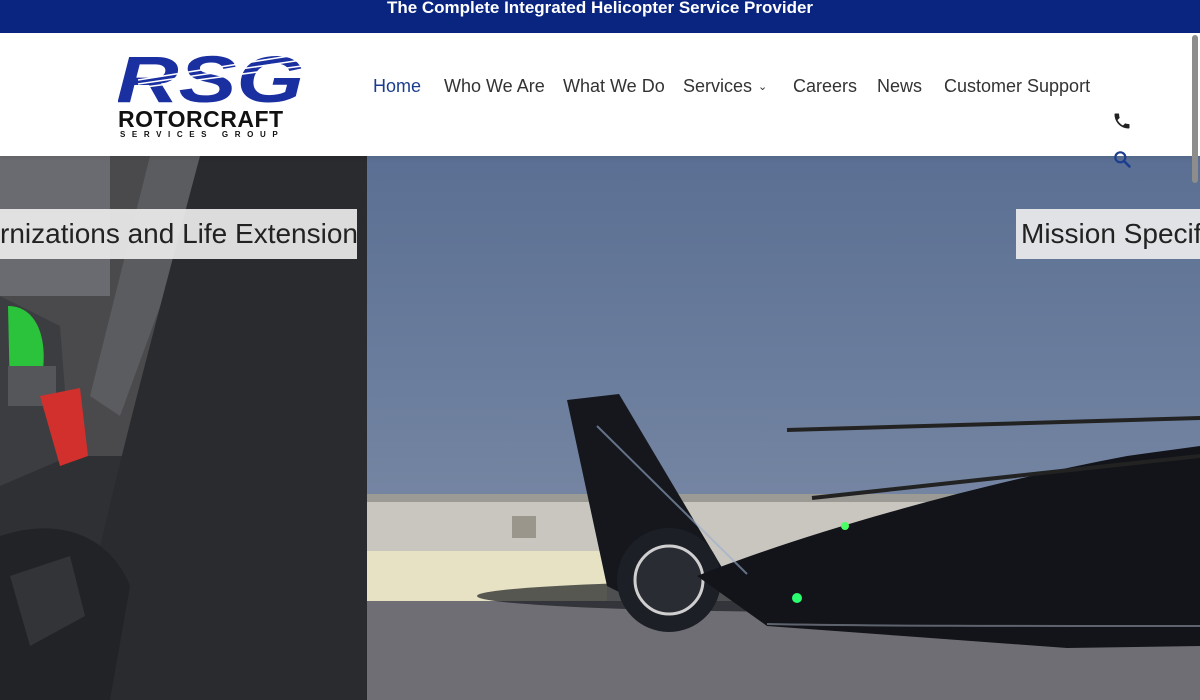 The height and width of the screenshot is (700, 1200). What do you see at coordinates (1195, 366) in the screenshot?
I see `page-scrollbar` at bounding box center [1195, 366].